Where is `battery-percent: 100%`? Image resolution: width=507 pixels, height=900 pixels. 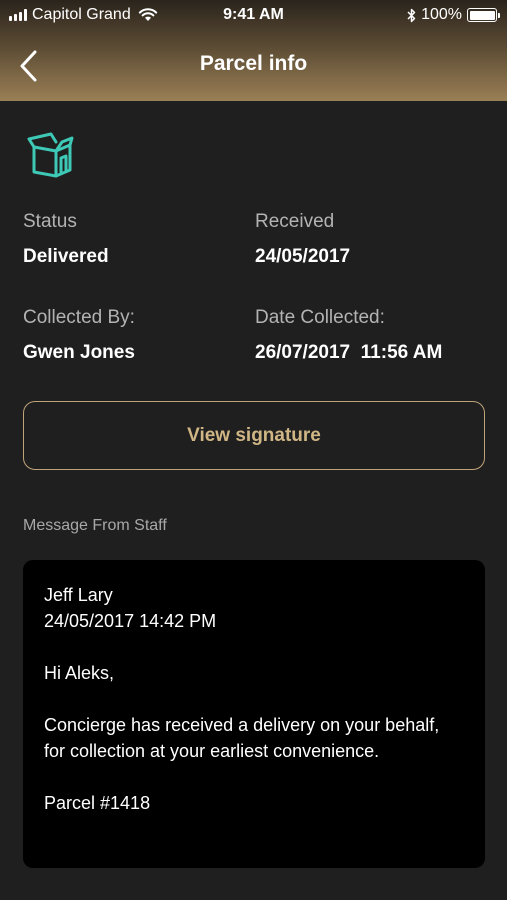
battery-percent: 100% is located at coordinates (441, 14).